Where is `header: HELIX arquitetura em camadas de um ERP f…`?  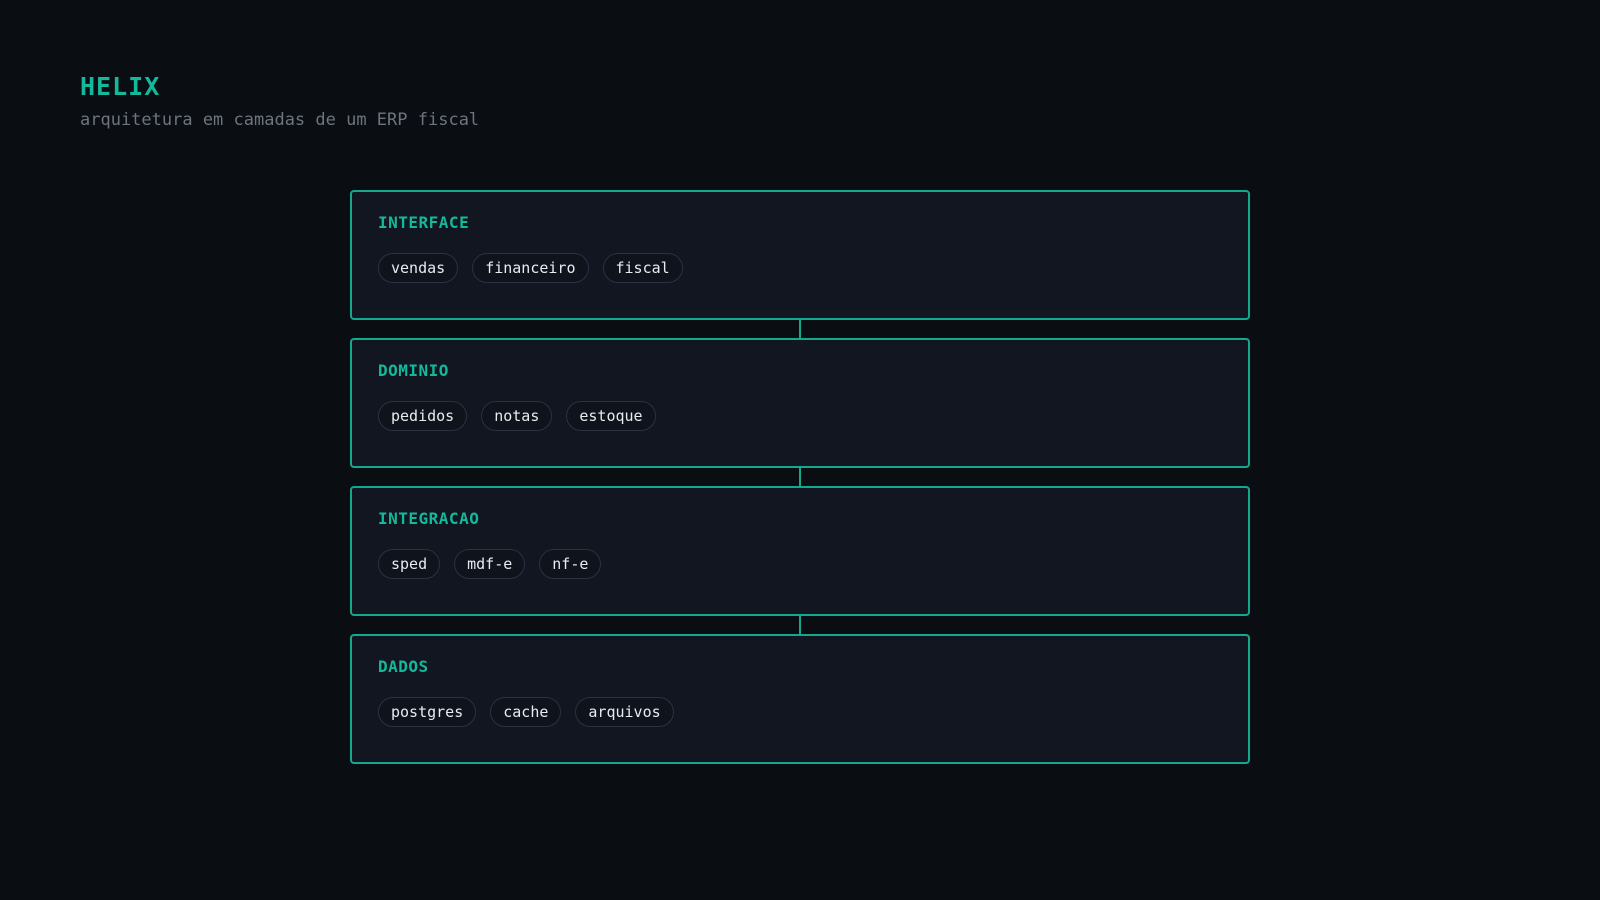 header: HELIX arquitetura em camadas de um ERP f… is located at coordinates (279, 101).